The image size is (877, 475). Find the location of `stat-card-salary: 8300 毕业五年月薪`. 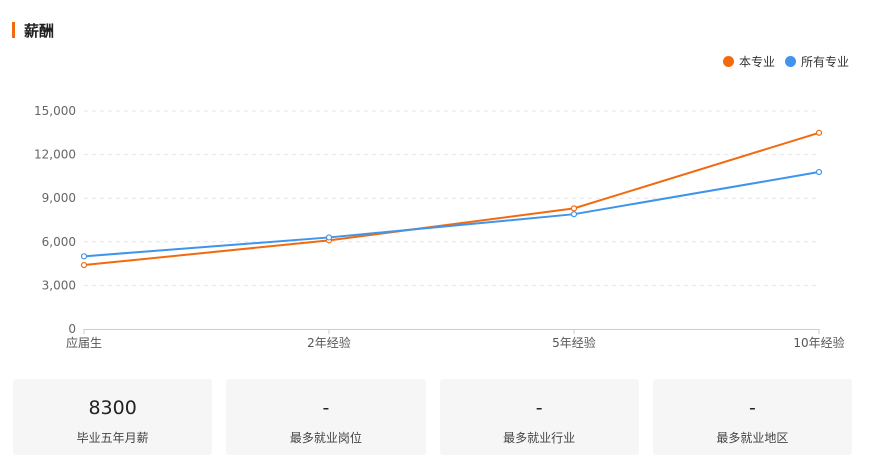

stat-card-salary: 8300 毕业五年月薪 is located at coordinates (113, 417).